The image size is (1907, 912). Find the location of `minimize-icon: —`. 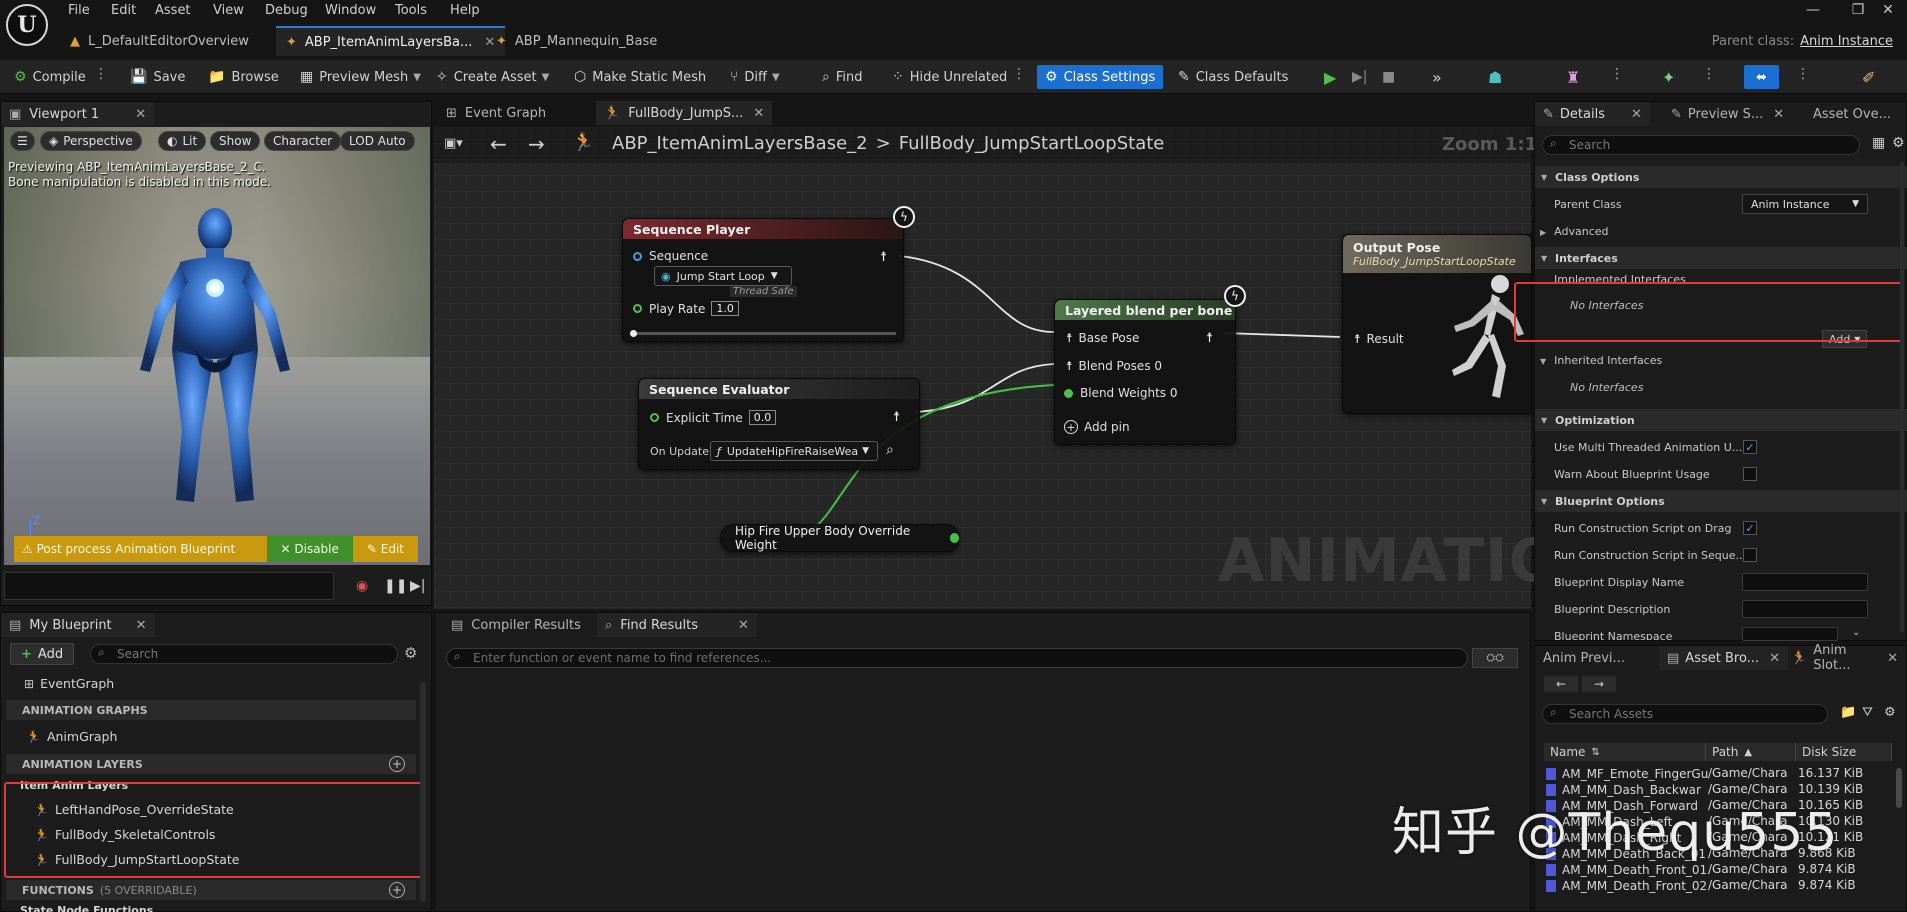

minimize-icon: — is located at coordinates (1813, 12).